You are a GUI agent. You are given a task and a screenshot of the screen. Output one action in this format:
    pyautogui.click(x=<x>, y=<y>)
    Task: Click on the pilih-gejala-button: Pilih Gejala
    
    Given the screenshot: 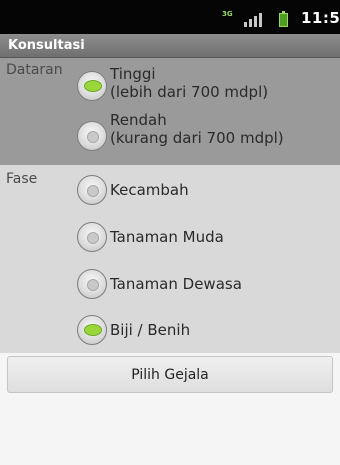 What is the action you would take?
    pyautogui.click(x=170, y=374)
    